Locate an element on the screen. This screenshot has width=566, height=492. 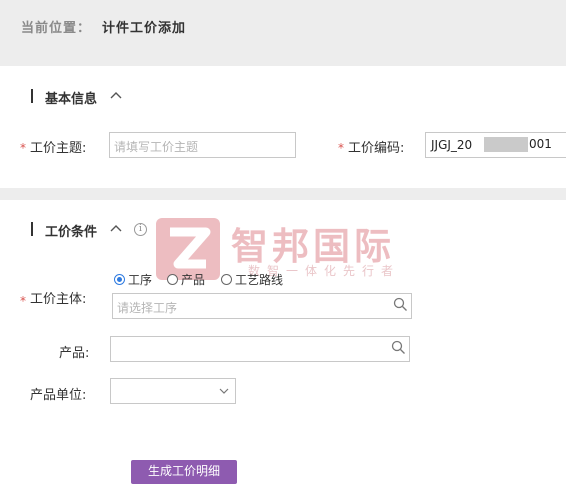
info-icon: i is located at coordinates (140, 229).